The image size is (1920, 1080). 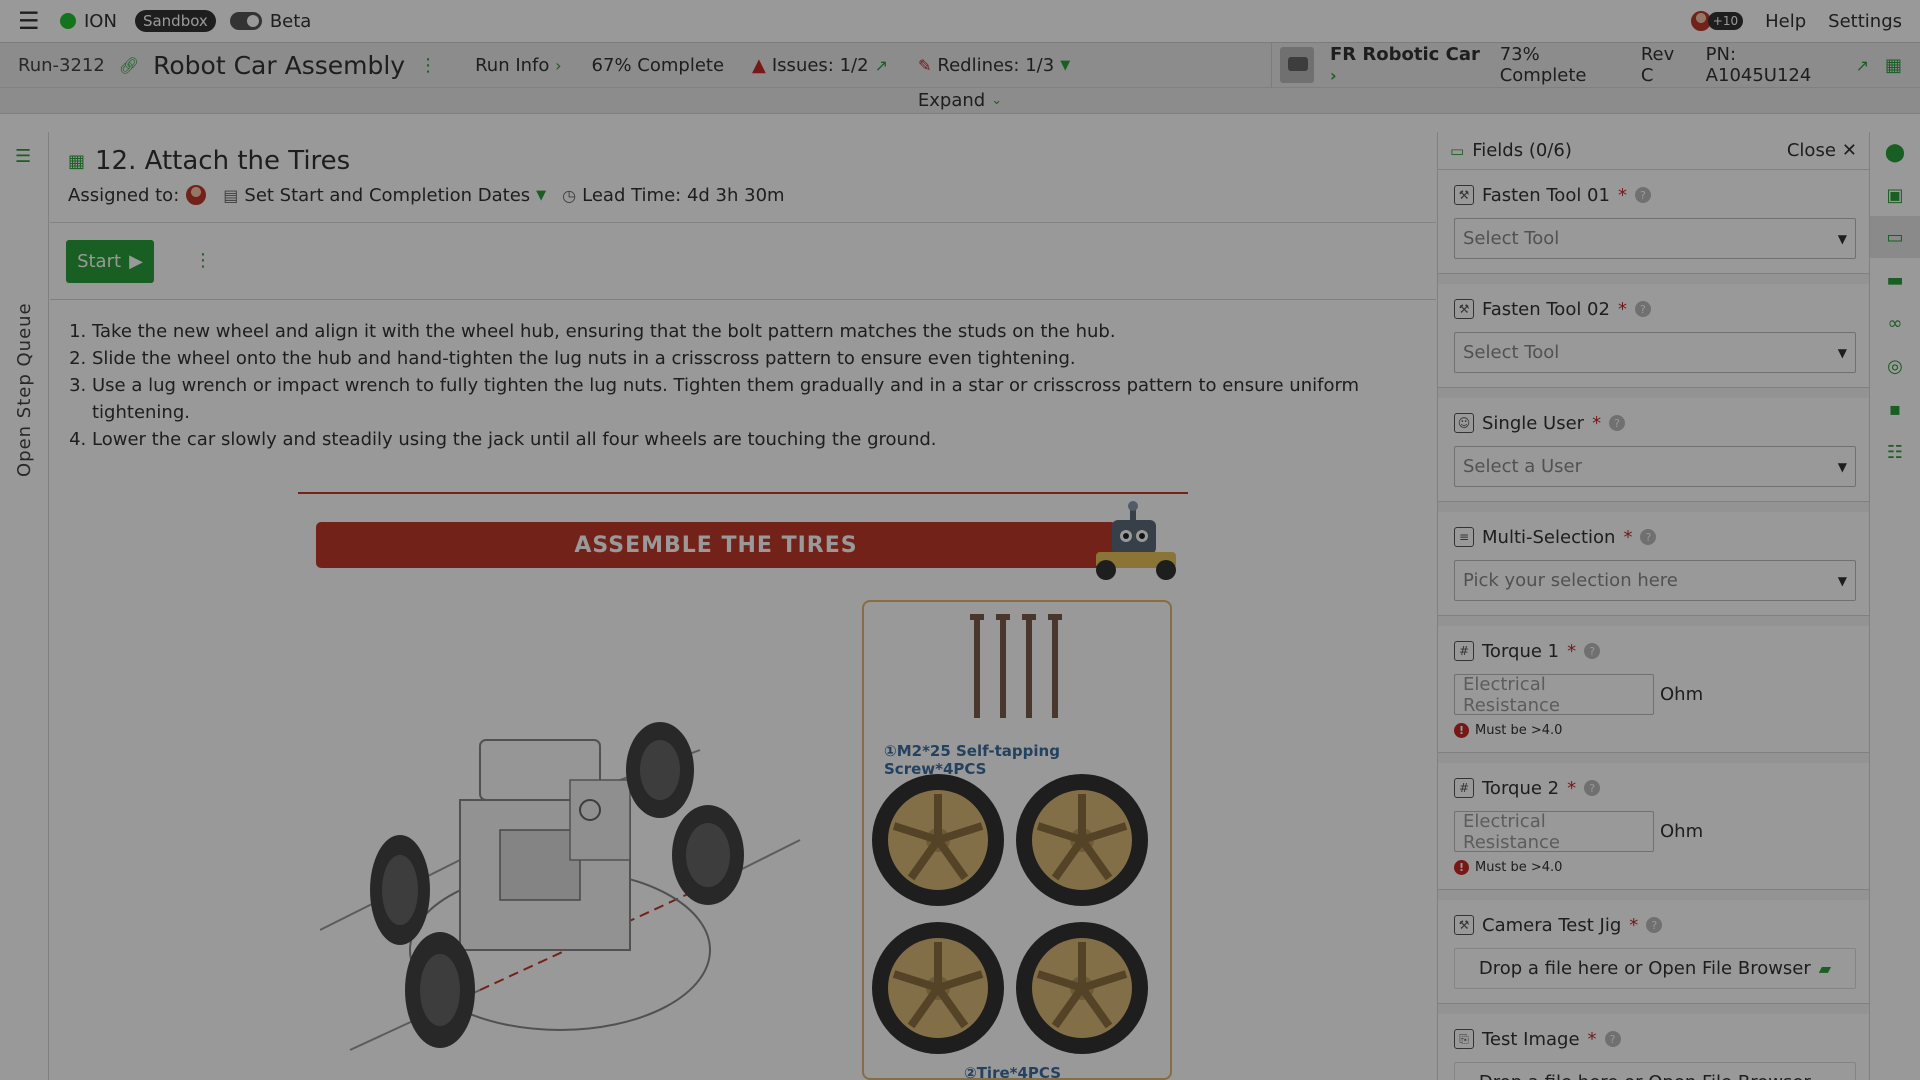 What do you see at coordinates (960, 21) in the screenshot?
I see `top-bar: ☰ ION Sandbox Beta +10 Help Settings` at bounding box center [960, 21].